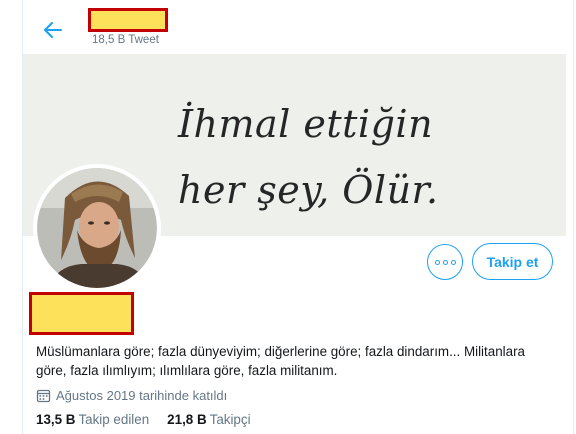  I want to click on back-button, so click(53, 30).